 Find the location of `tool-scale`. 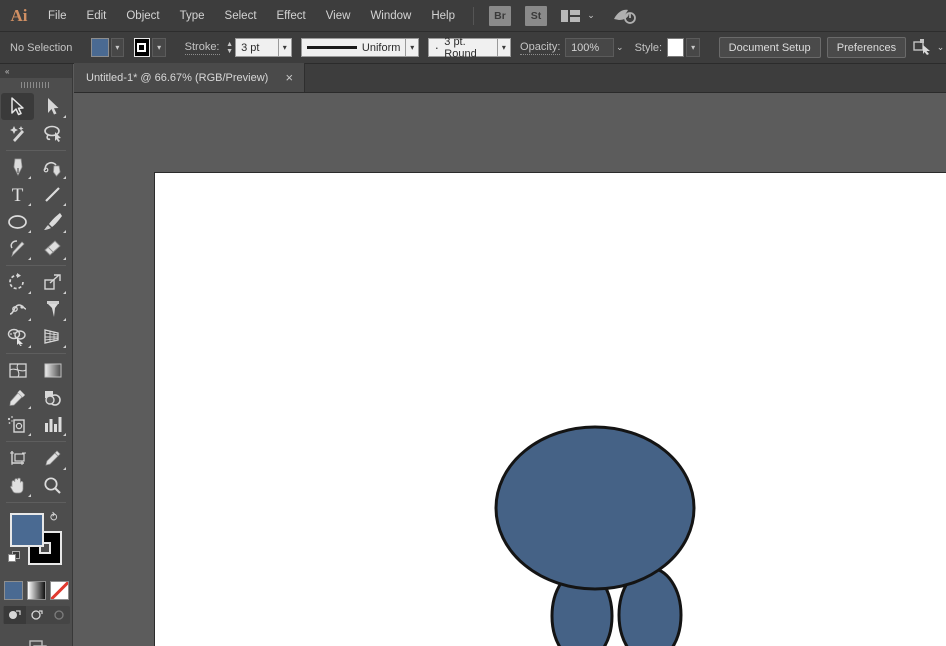

tool-scale is located at coordinates (52, 282).